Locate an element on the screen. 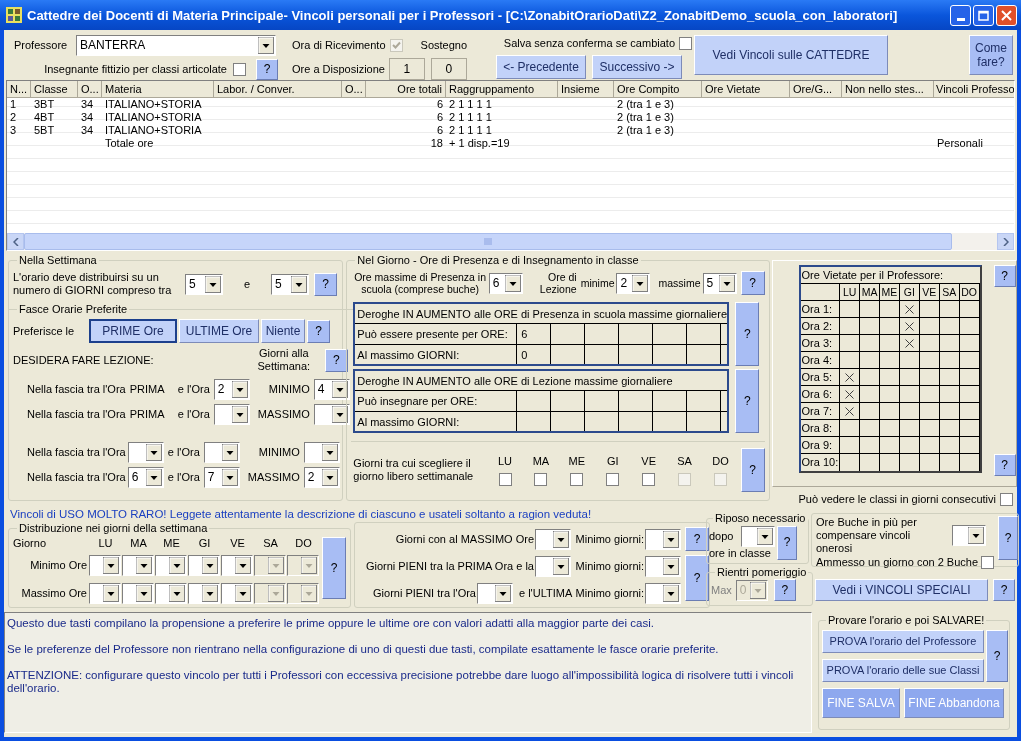 The height and width of the screenshot is (741, 1021). group-title: Rientri pomeriggio is located at coordinates (762, 572).